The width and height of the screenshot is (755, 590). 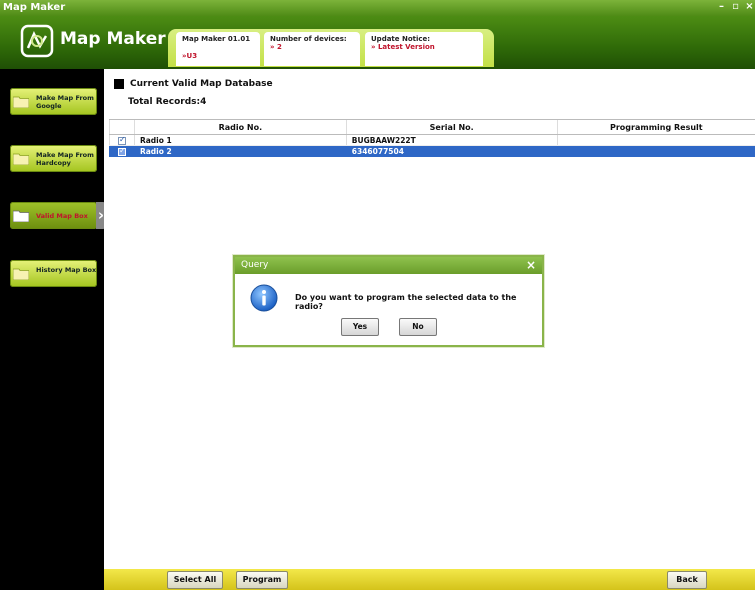 I want to click on square-bullet-icon, so click(x=119, y=84).